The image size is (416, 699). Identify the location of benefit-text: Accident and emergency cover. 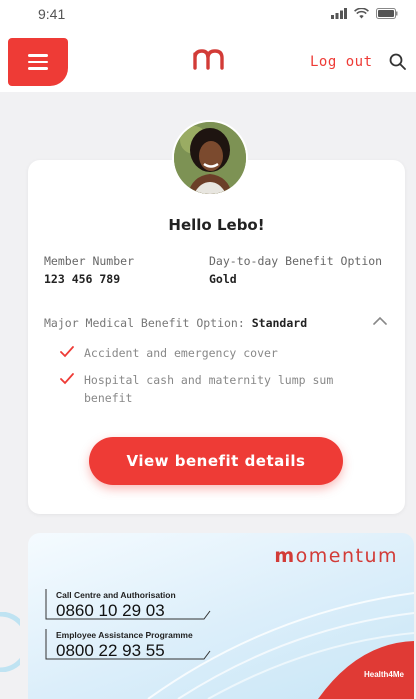
(181, 353).